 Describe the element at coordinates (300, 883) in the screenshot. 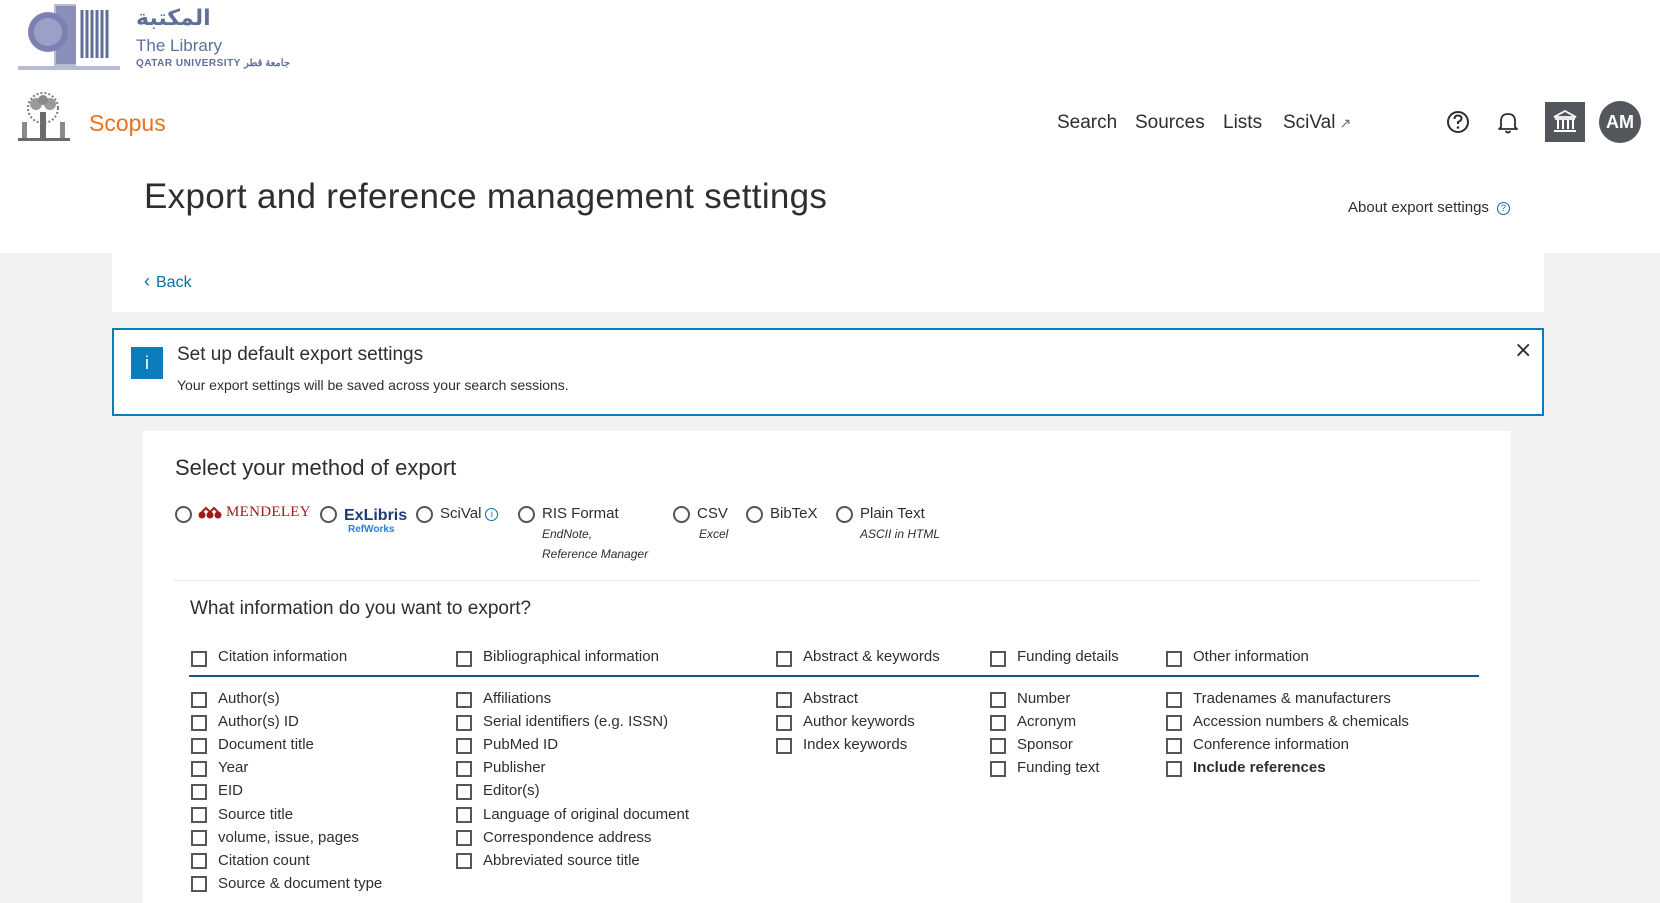

I see `option-source-document-type: Source & document type` at that location.